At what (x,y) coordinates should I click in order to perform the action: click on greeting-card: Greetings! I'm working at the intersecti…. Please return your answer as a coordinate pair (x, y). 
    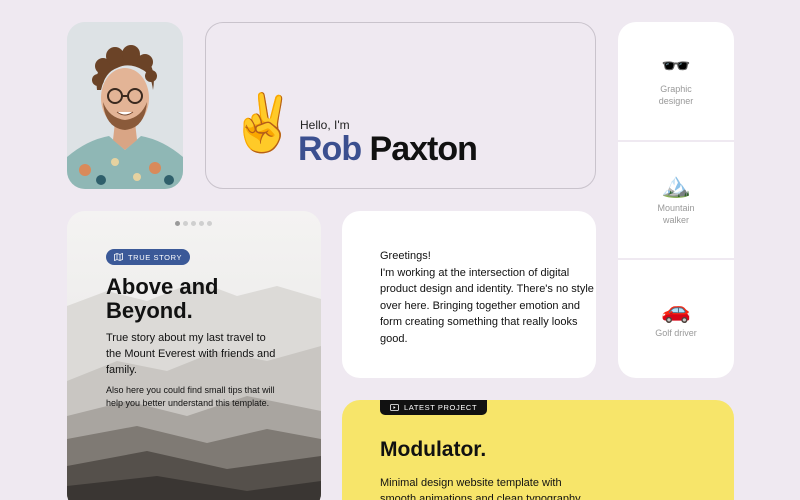
    Looking at the image, I should click on (469, 294).